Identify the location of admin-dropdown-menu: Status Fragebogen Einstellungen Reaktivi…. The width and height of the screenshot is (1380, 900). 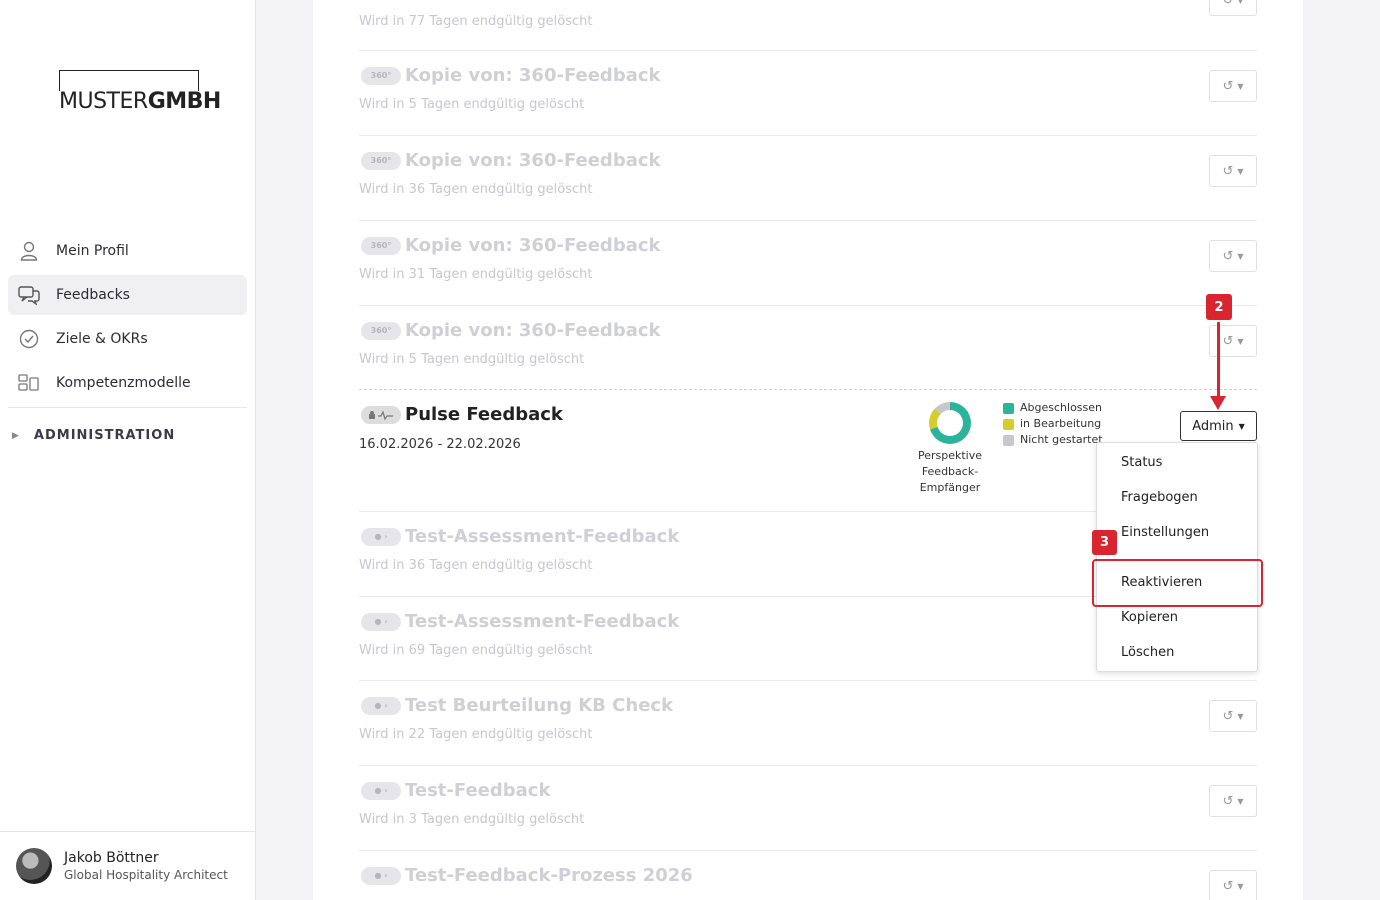
(1177, 557).